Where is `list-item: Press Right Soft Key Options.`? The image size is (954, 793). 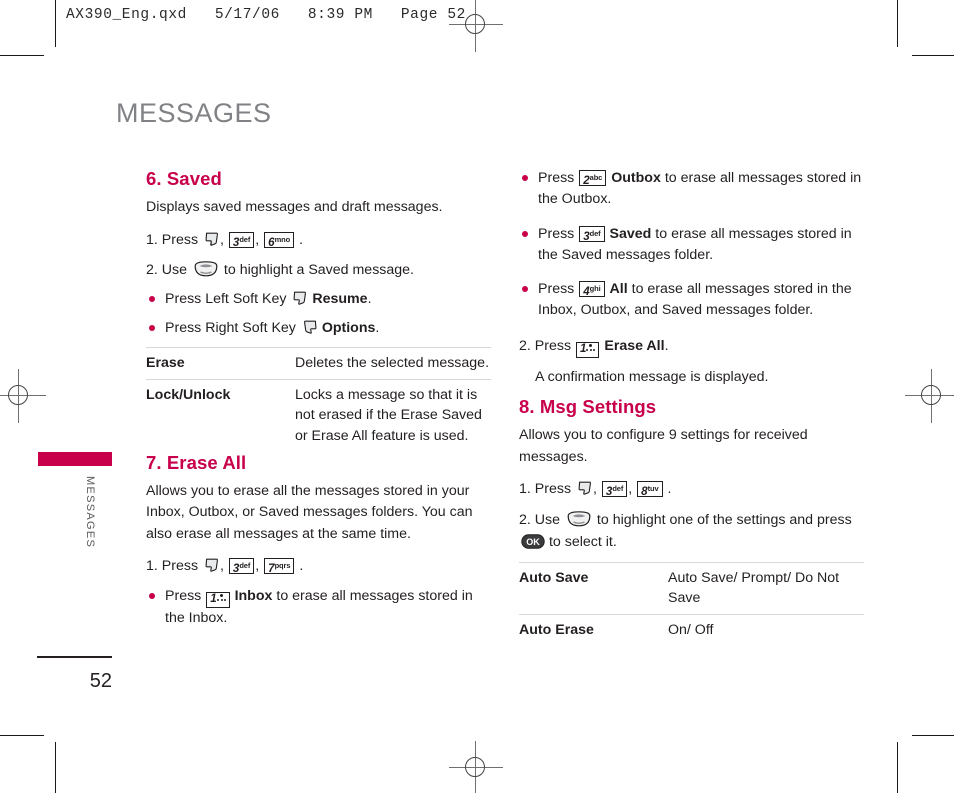 list-item: Press Right Soft Key Options. is located at coordinates (318, 328).